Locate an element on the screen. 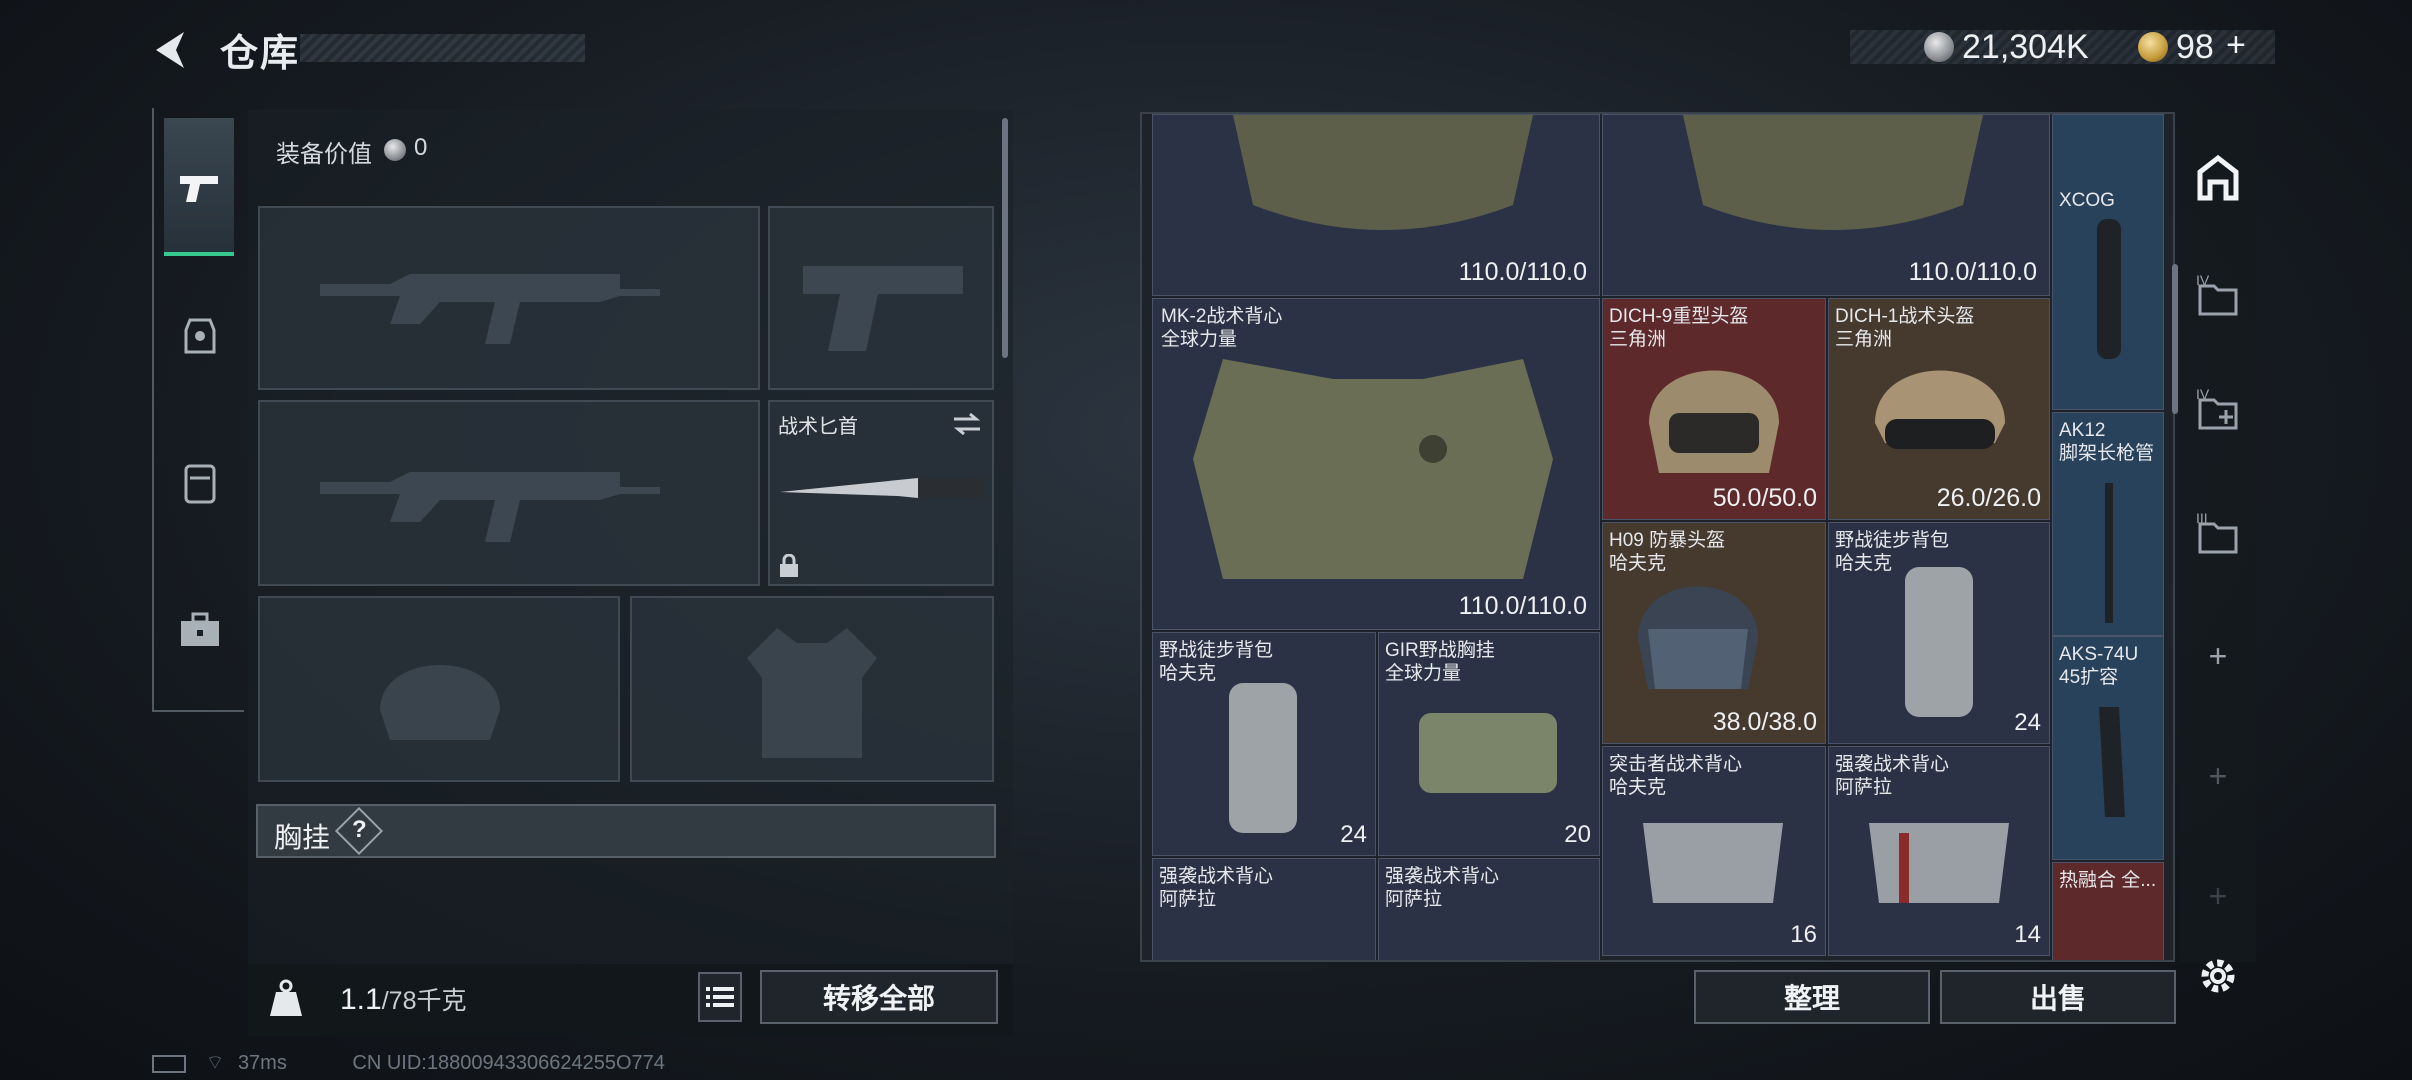  chest-rig-section: 胸挂 ? is located at coordinates (626, 831).